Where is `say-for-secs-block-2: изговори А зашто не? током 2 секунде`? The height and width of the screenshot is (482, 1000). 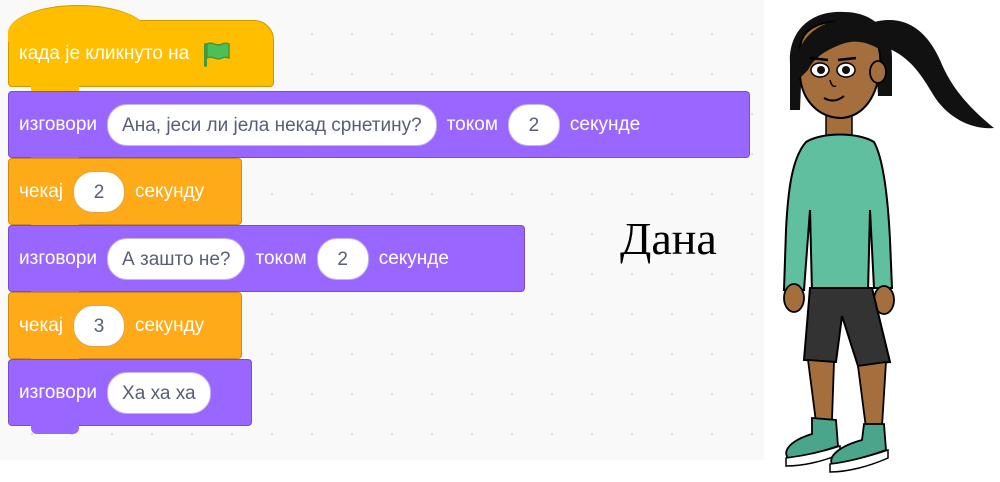
say-for-secs-block-2: изговори А зашто не? током 2 секунде is located at coordinates (266, 262).